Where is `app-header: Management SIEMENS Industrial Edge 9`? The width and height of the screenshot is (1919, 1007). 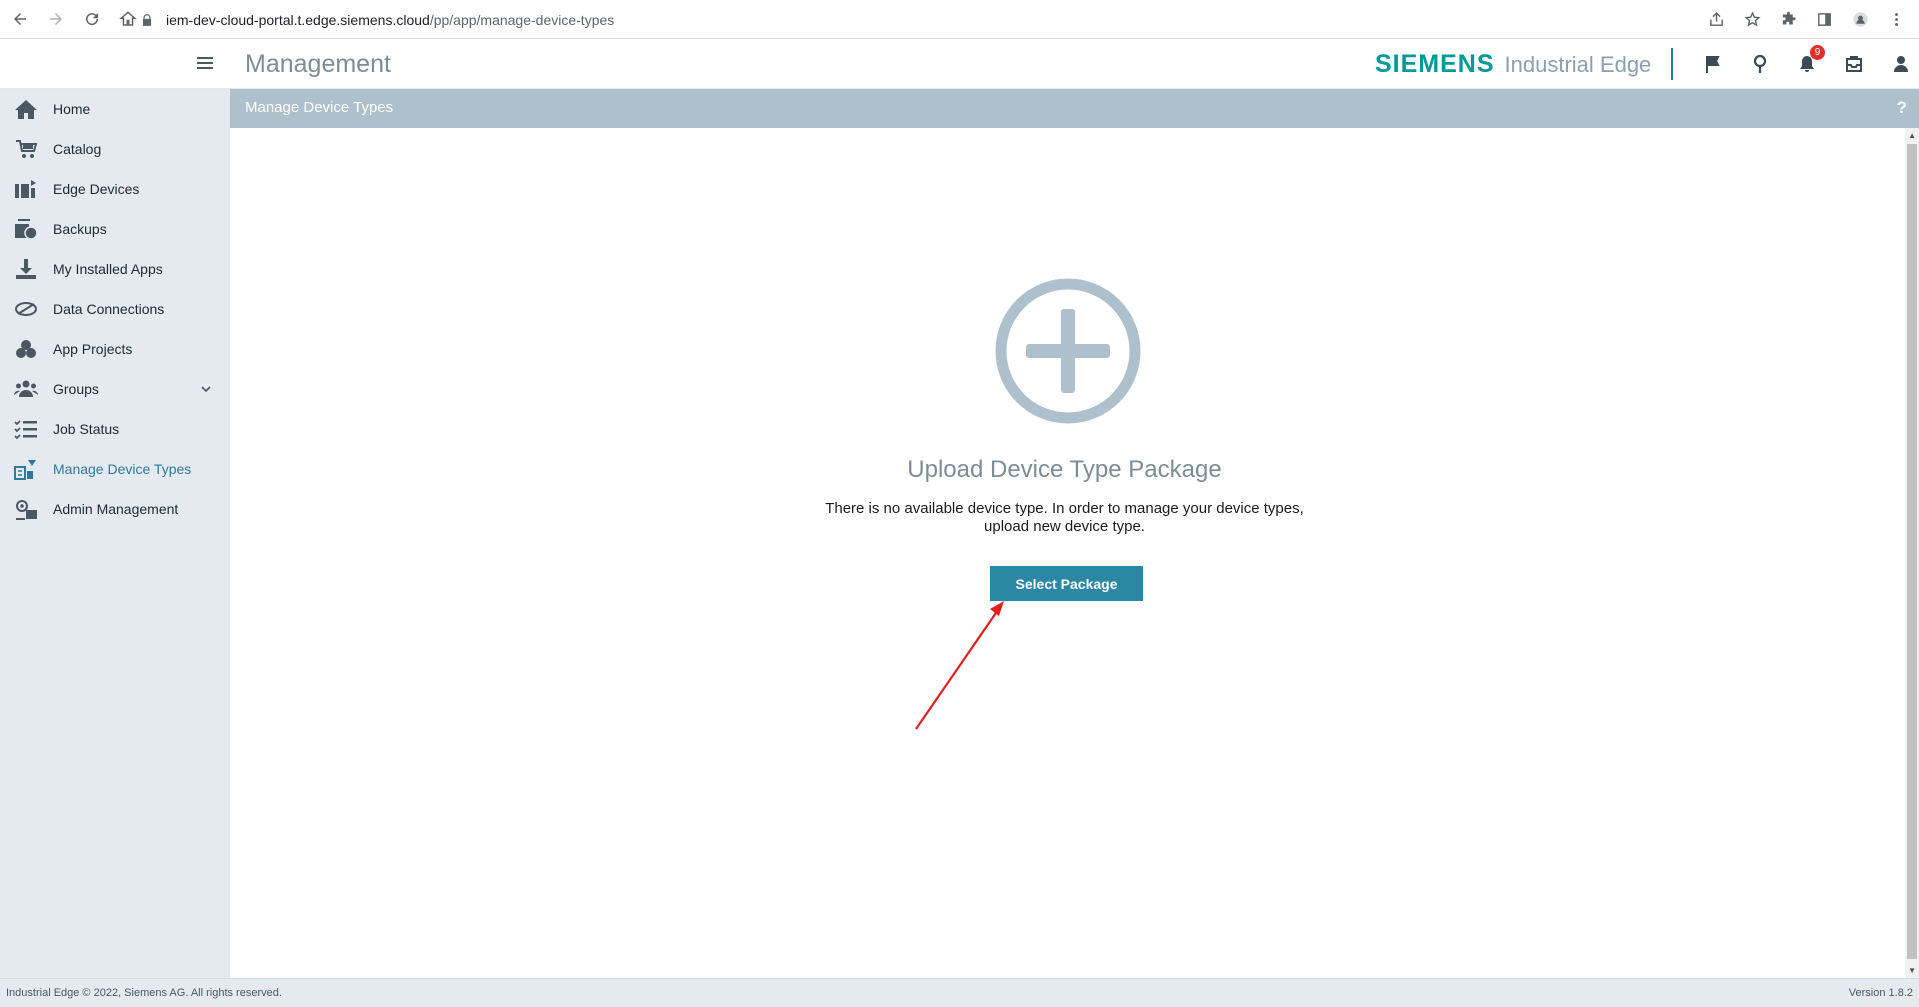
app-header: Management SIEMENS Industrial Edge 9 is located at coordinates (959, 64).